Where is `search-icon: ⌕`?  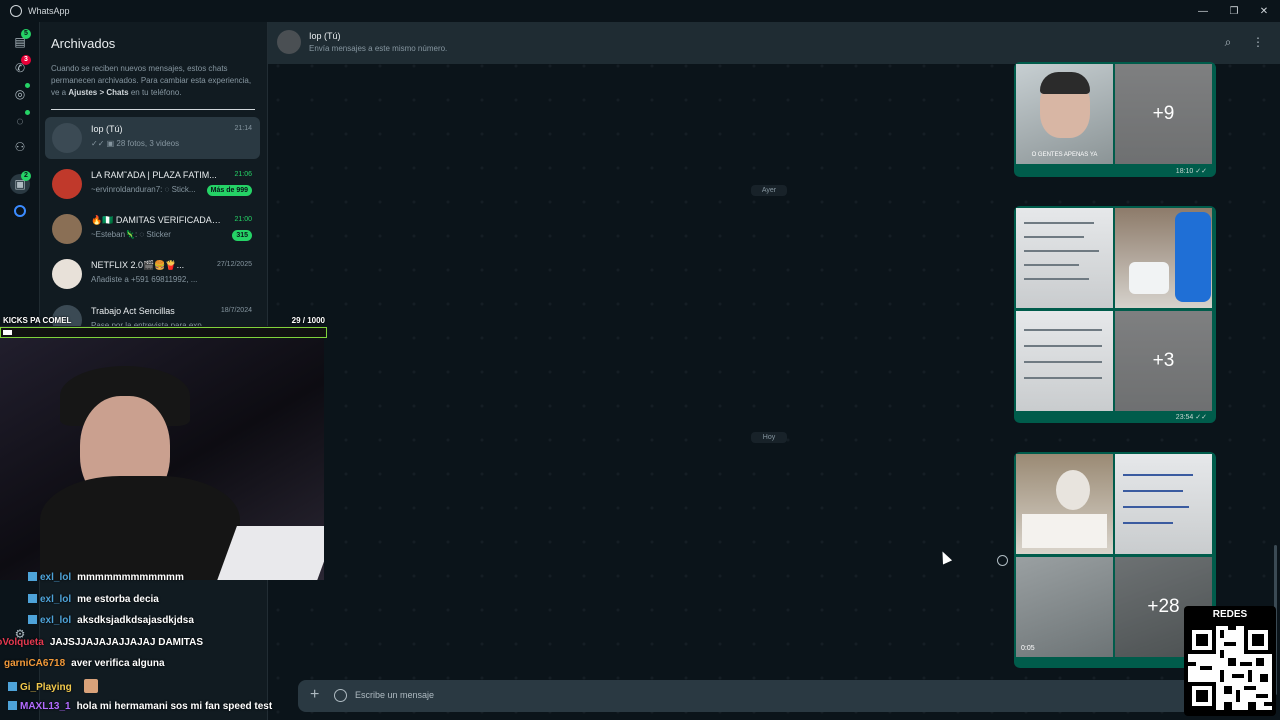
search-icon: ⌕ is located at coordinates (1228, 42).